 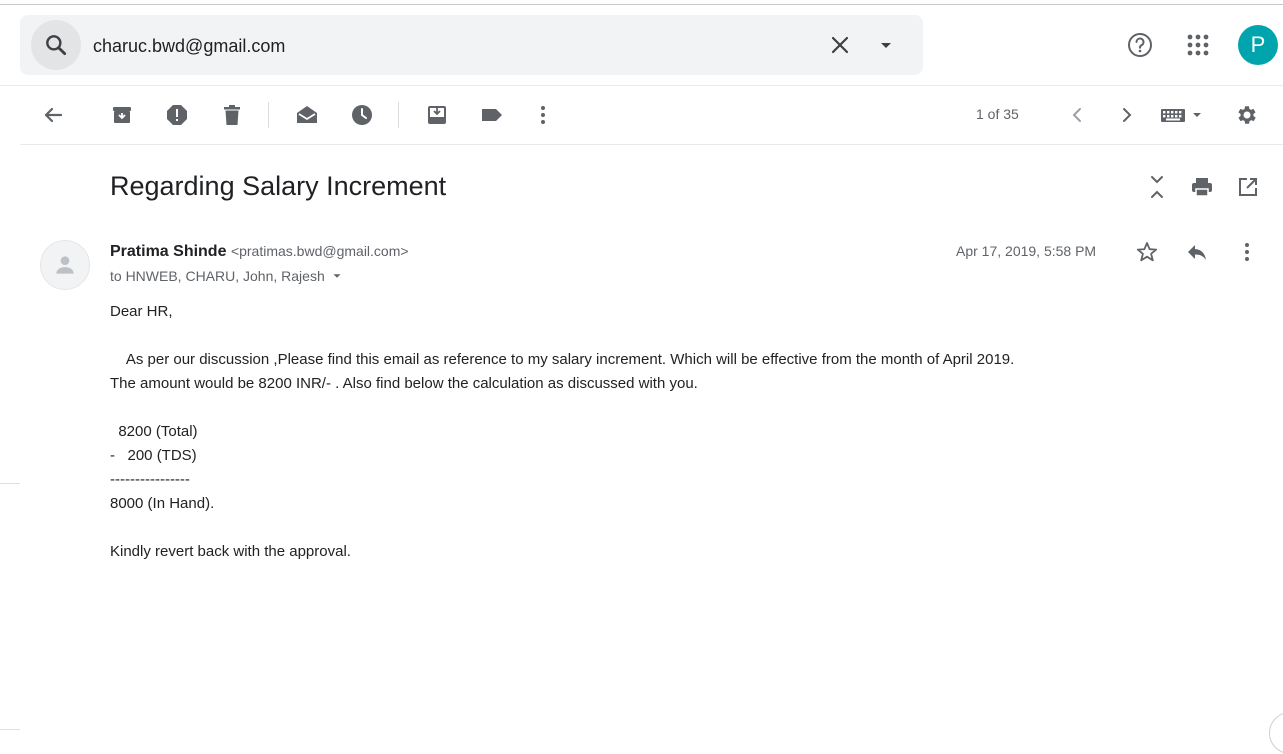 I want to click on more-options-icon, so click(x=543, y=115).